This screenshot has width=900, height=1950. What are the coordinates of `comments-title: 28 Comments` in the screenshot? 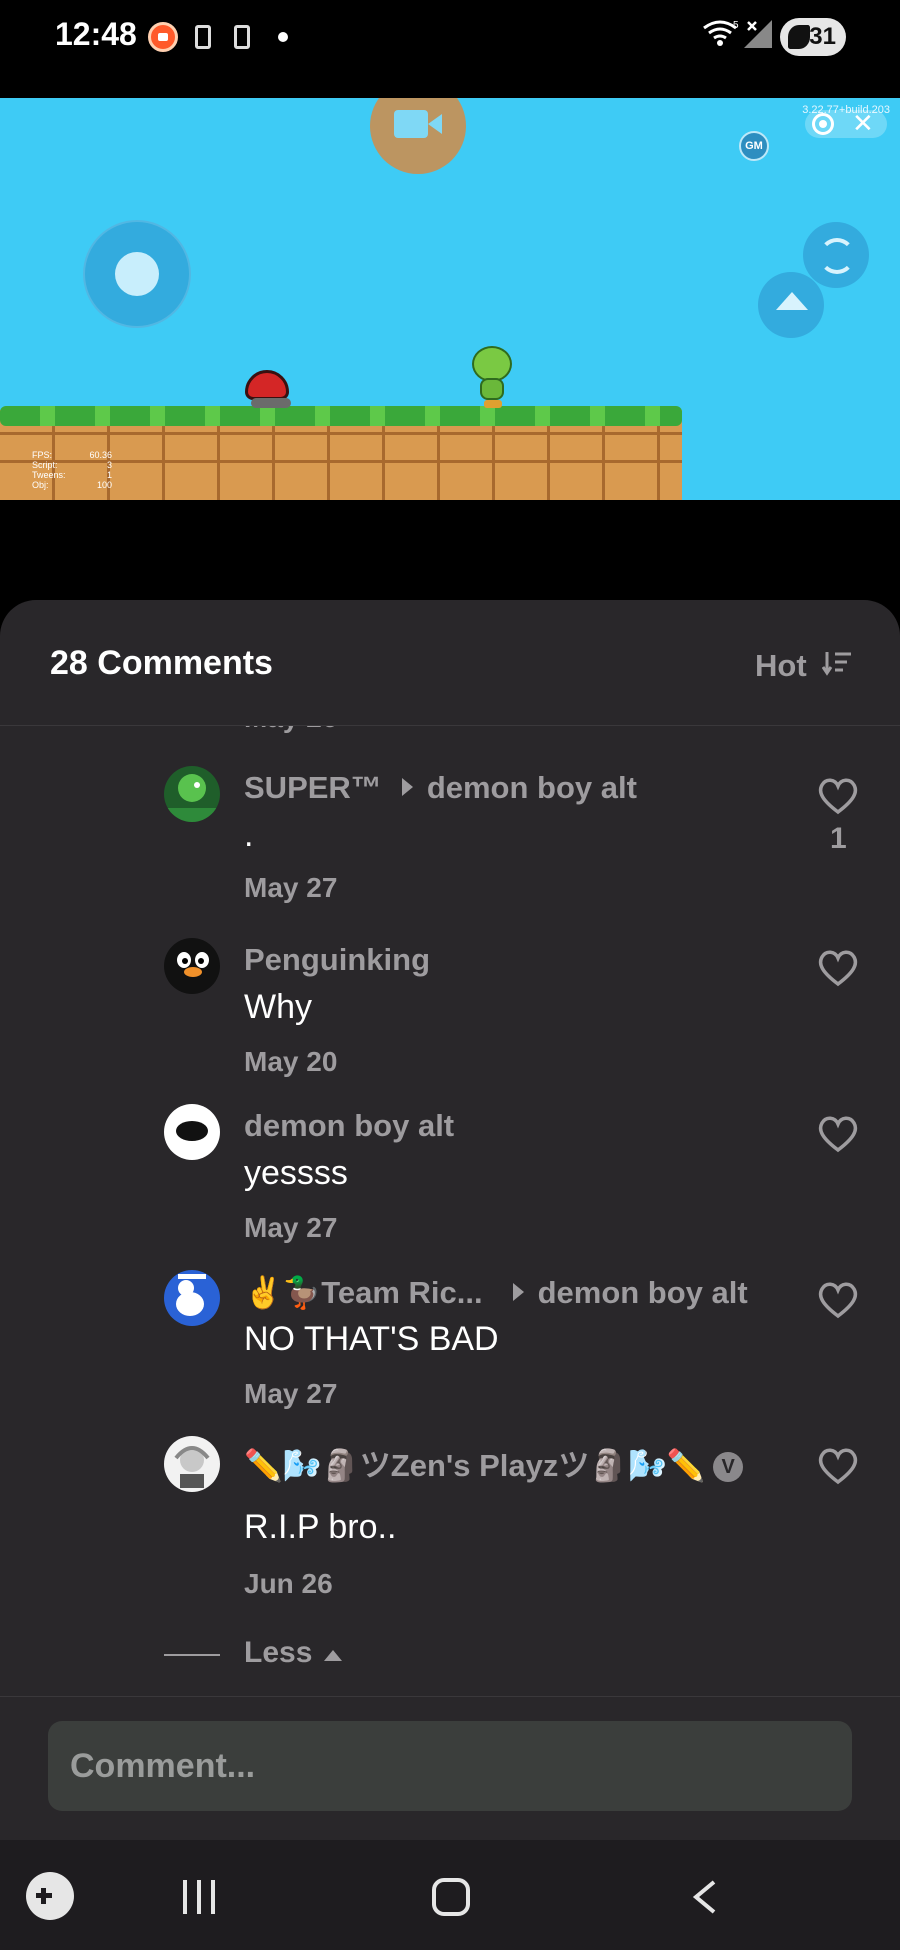 It's located at (161, 663).